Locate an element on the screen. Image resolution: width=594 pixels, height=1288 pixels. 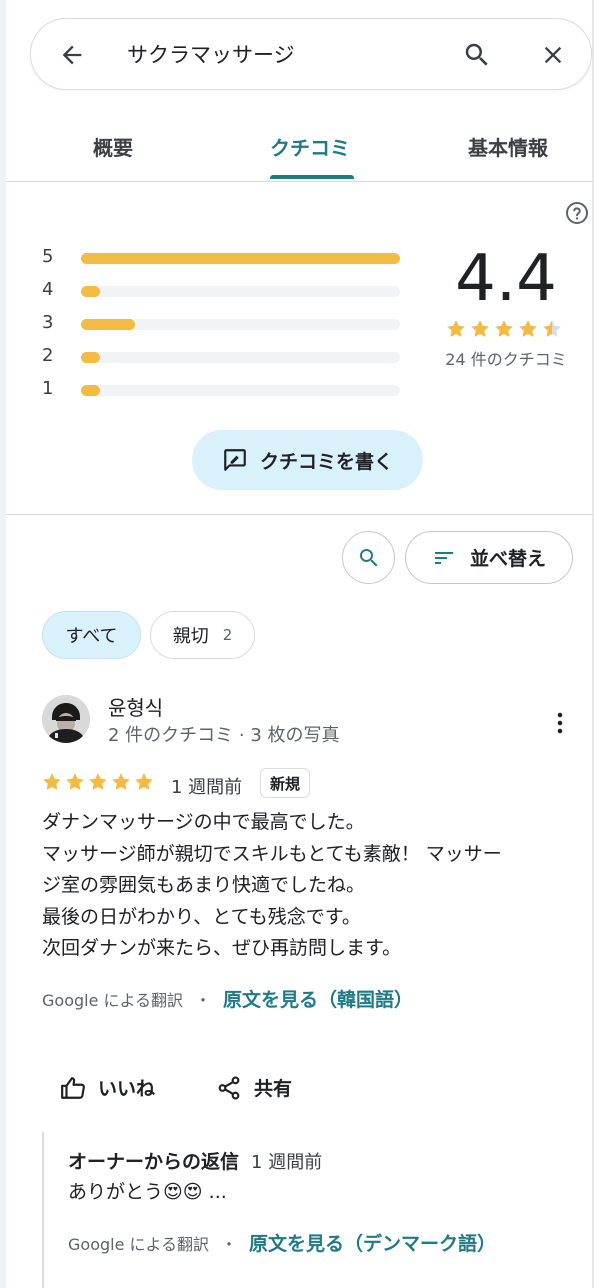
average-stars is located at coordinates (504, 328).